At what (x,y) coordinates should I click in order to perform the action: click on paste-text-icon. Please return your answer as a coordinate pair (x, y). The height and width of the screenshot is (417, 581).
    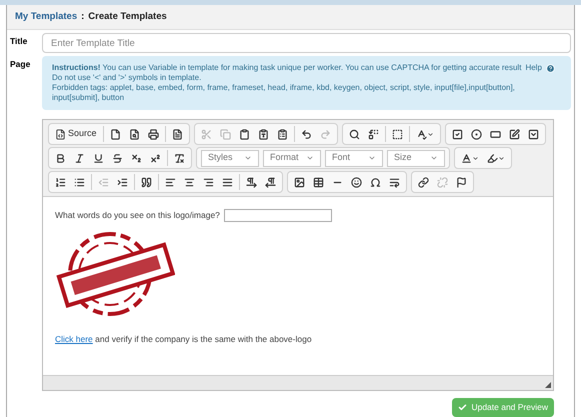
    Looking at the image, I should click on (263, 134).